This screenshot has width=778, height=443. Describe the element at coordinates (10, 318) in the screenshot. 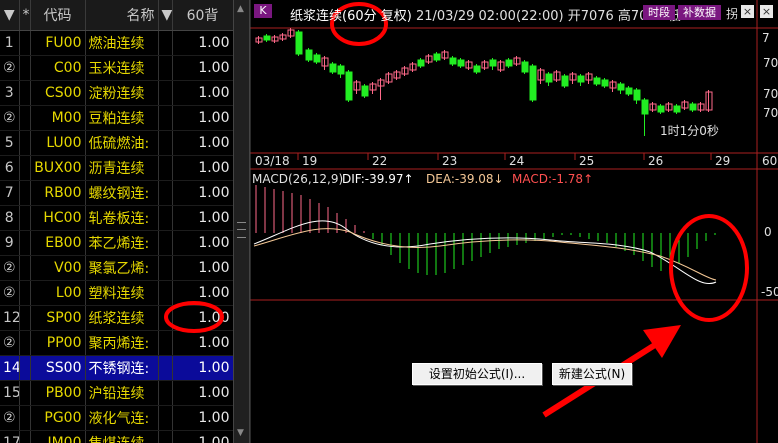

I see `row-index: 12` at that location.